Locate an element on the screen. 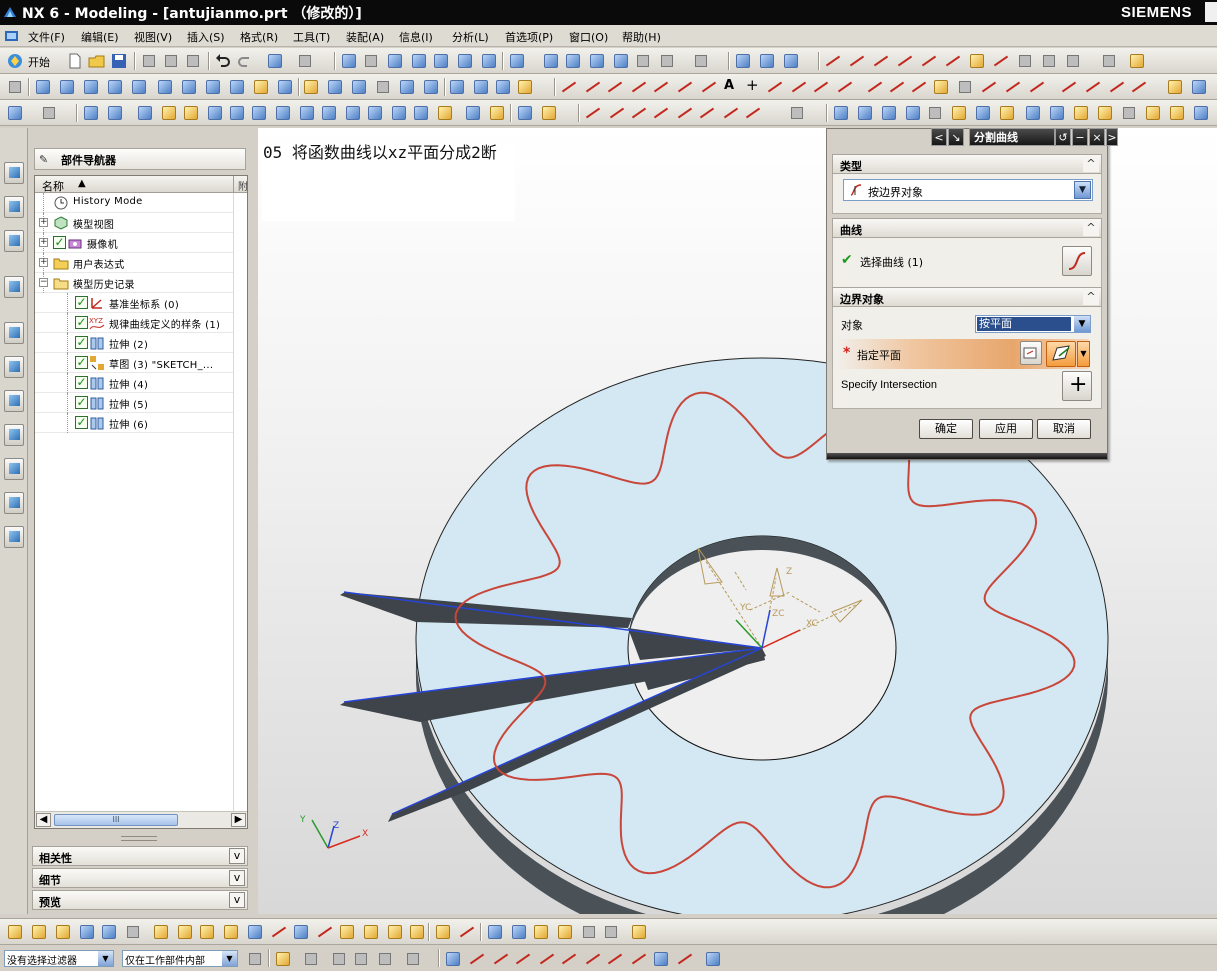  reuse-library-tab is located at coordinates (14, 287).